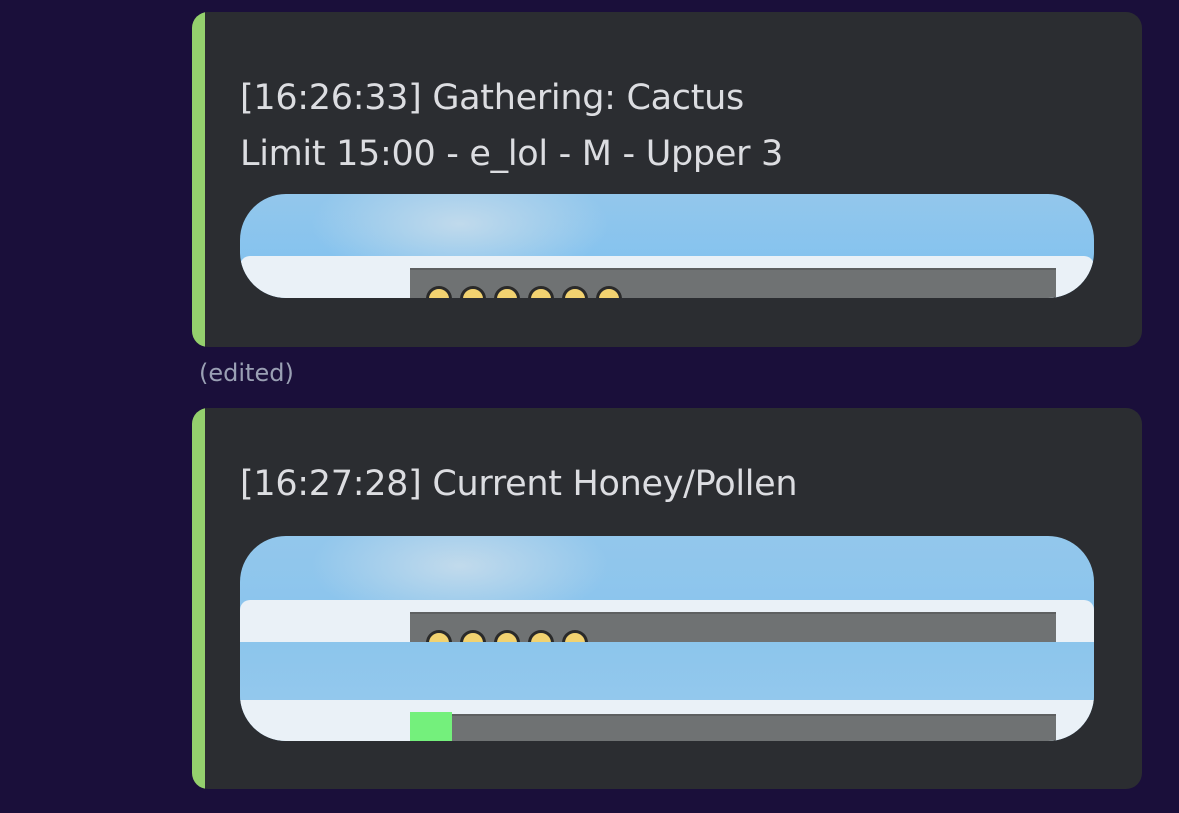  Describe the element at coordinates (667, 671) in the screenshot. I see `sky-strip` at that location.